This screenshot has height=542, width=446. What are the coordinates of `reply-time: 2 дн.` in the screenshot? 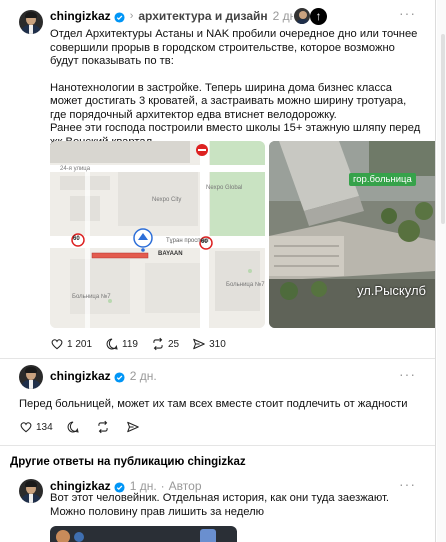 It's located at (143, 376).